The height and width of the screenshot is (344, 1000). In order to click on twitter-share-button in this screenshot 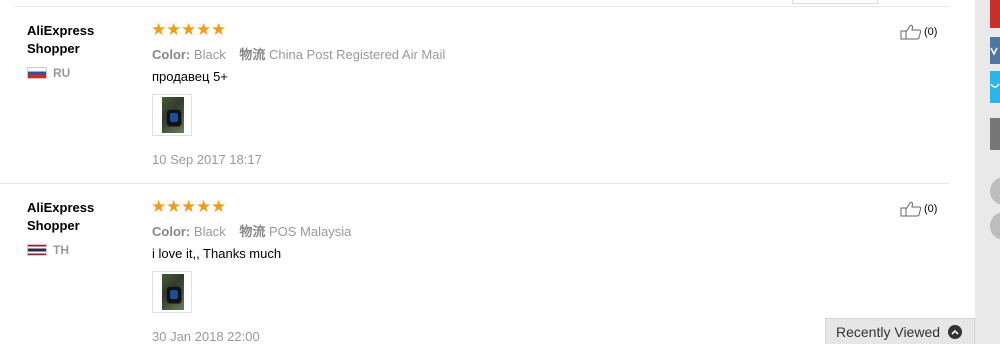, I will do `click(995, 87)`.